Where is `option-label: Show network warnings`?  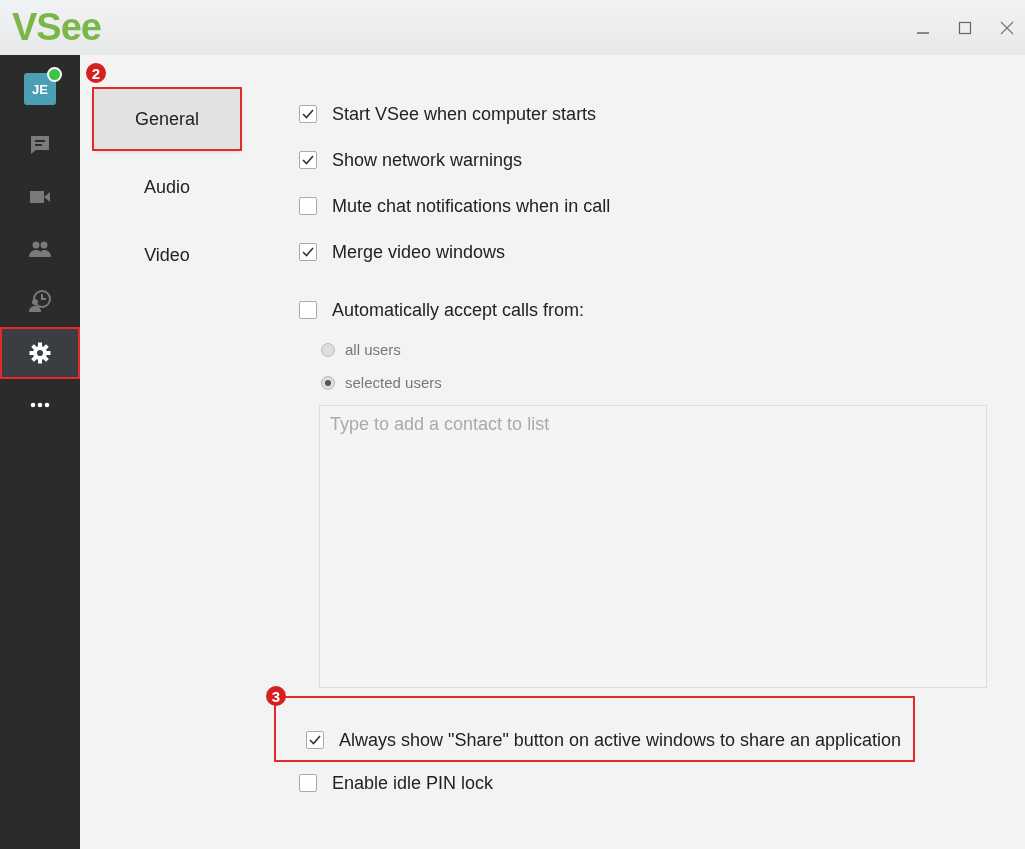 option-label: Show network warnings is located at coordinates (427, 160).